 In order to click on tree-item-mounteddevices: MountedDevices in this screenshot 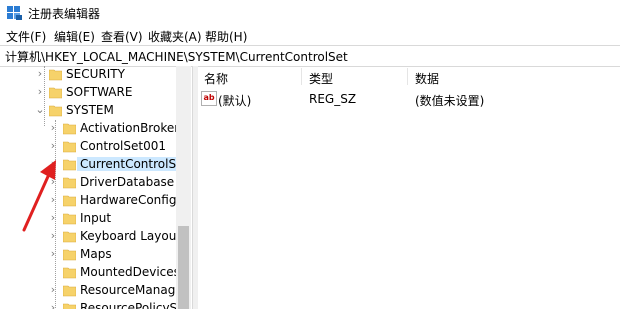, I will do `click(90, 273)`.